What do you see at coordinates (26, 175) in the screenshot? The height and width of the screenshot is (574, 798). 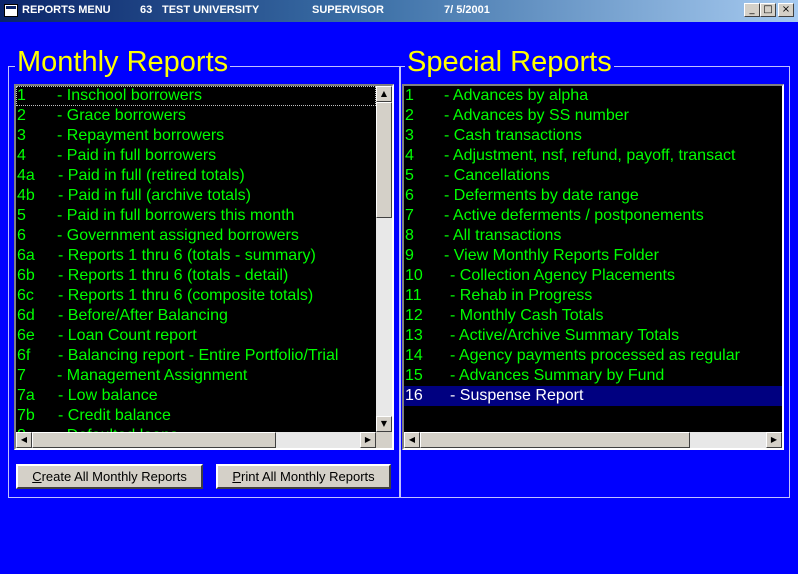 I see `list-item-number: 4a` at bounding box center [26, 175].